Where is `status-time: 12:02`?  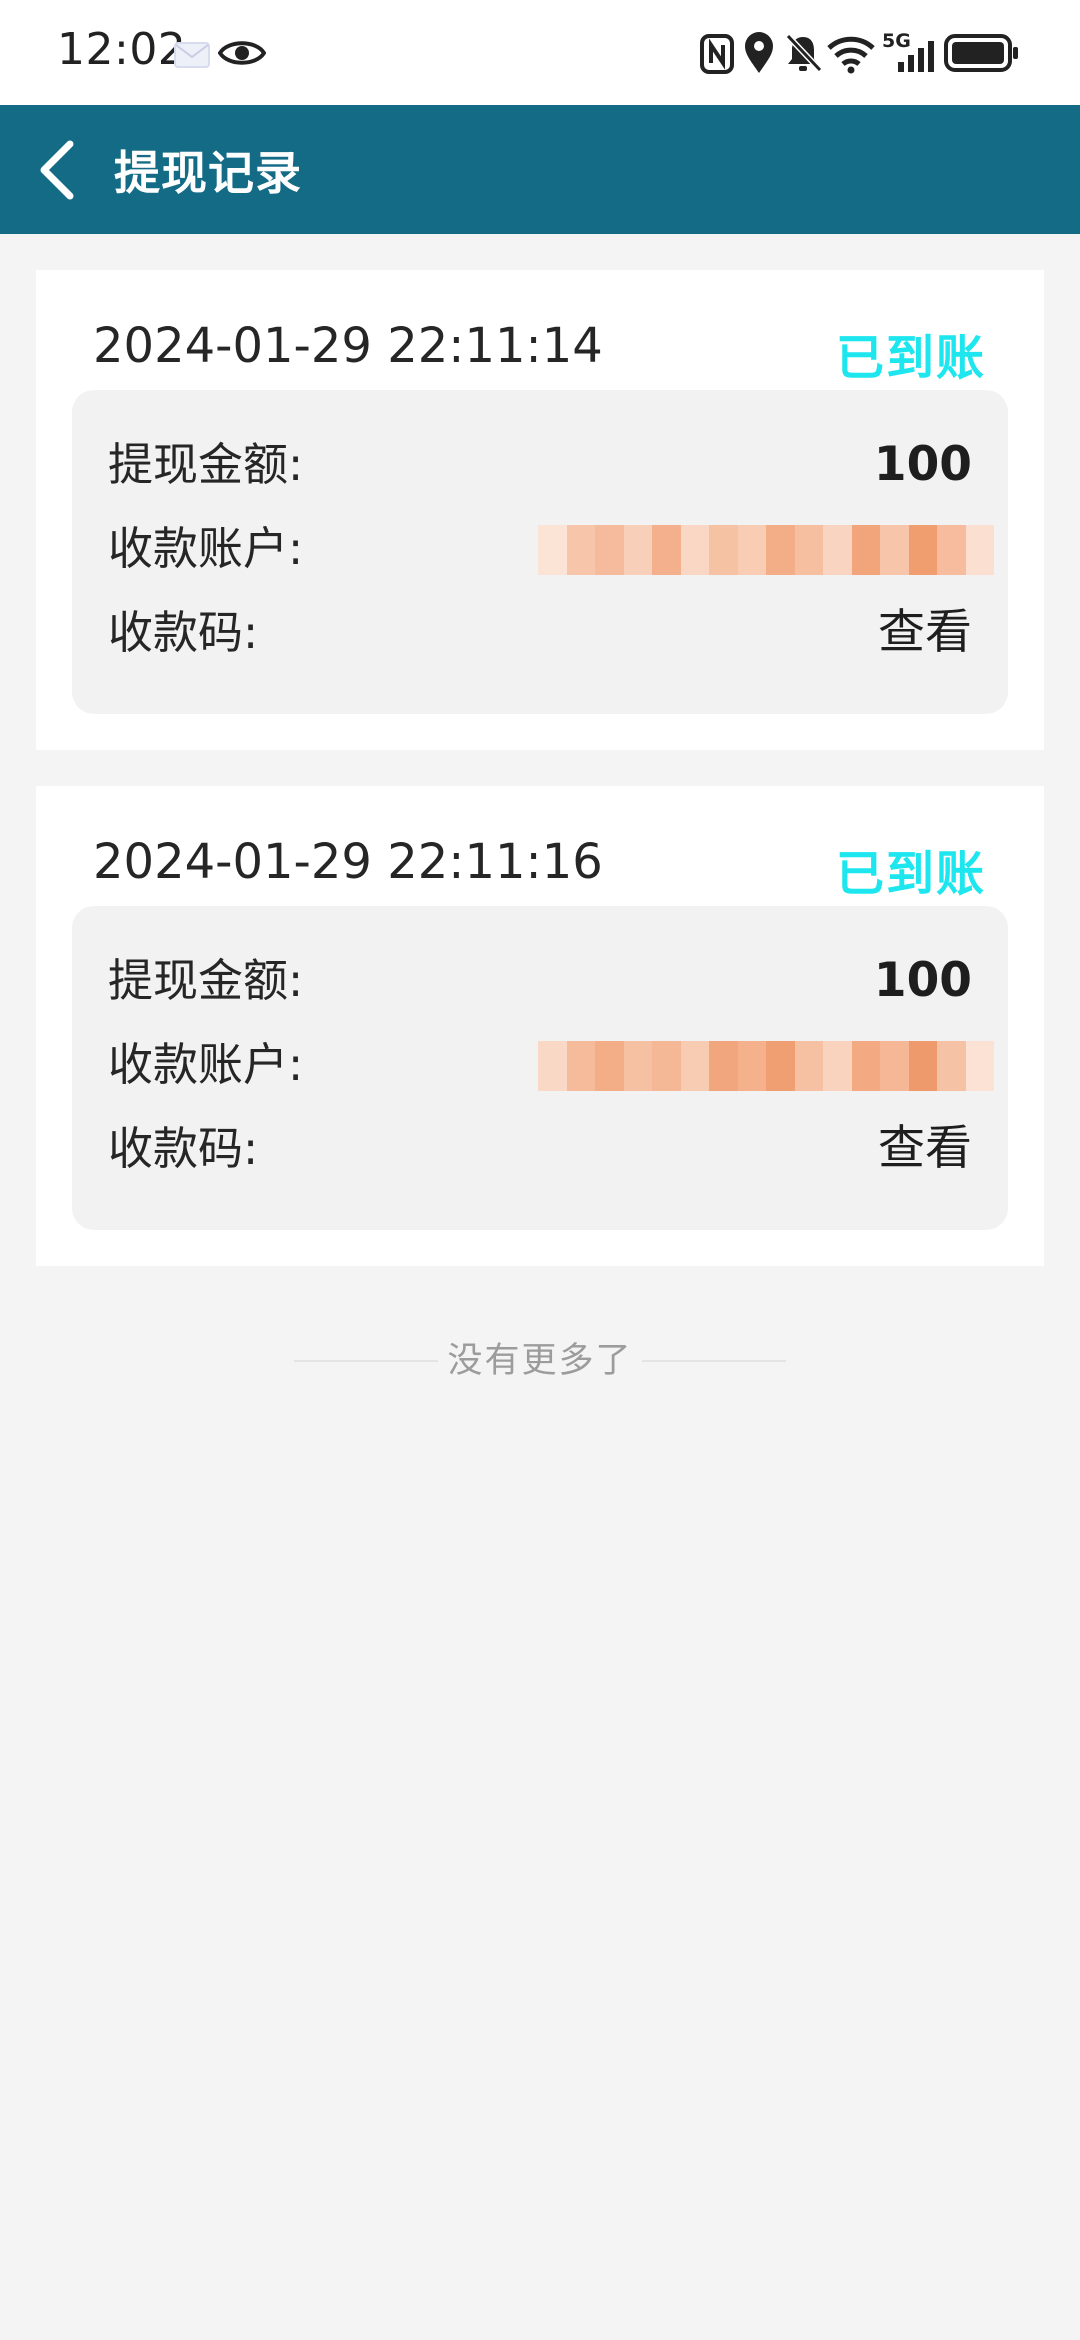
status-time: 12:02 is located at coordinates (122, 49).